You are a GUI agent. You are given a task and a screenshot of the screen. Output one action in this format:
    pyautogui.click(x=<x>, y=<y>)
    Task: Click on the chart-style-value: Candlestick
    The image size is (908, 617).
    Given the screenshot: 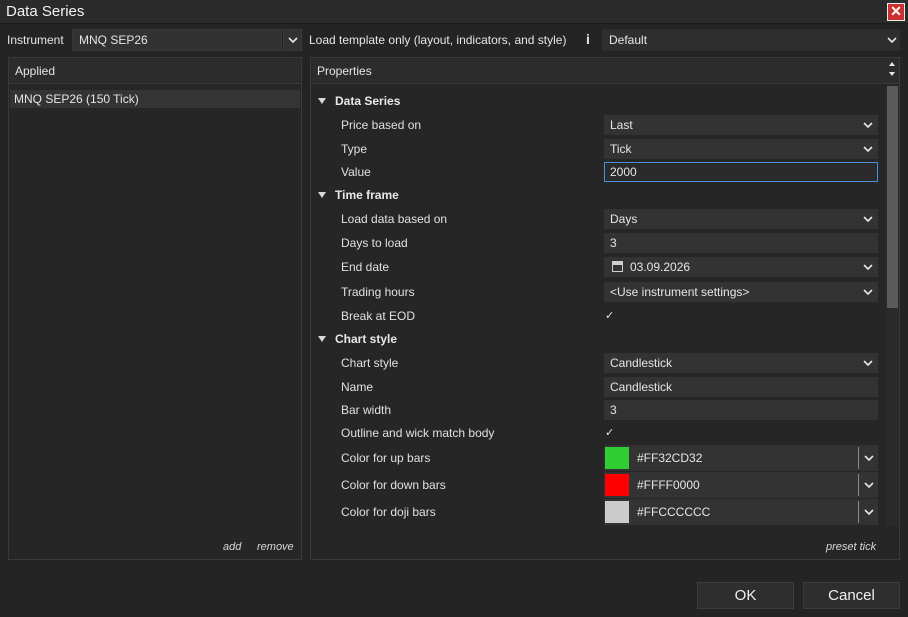 What is the action you would take?
    pyautogui.click(x=641, y=363)
    